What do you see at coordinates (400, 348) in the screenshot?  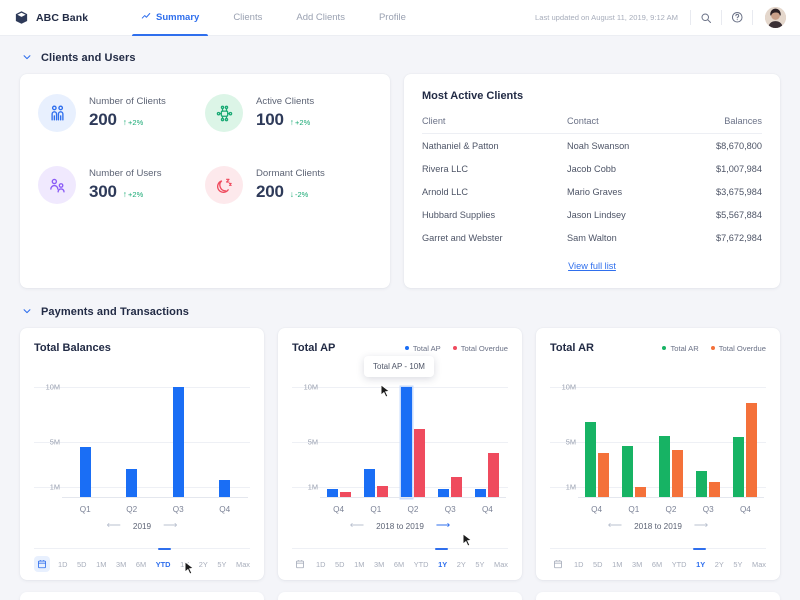 I see `chart-header: Total AP Total AP Total Overdue` at bounding box center [400, 348].